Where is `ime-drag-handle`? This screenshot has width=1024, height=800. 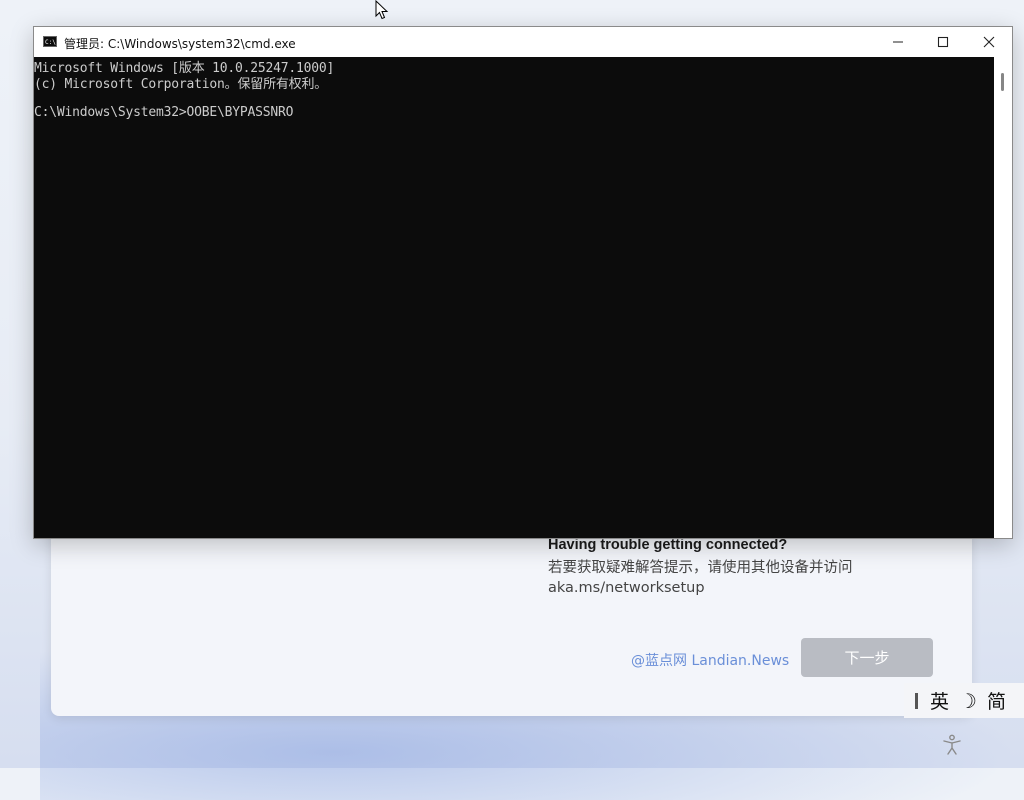 ime-drag-handle is located at coordinates (916, 700).